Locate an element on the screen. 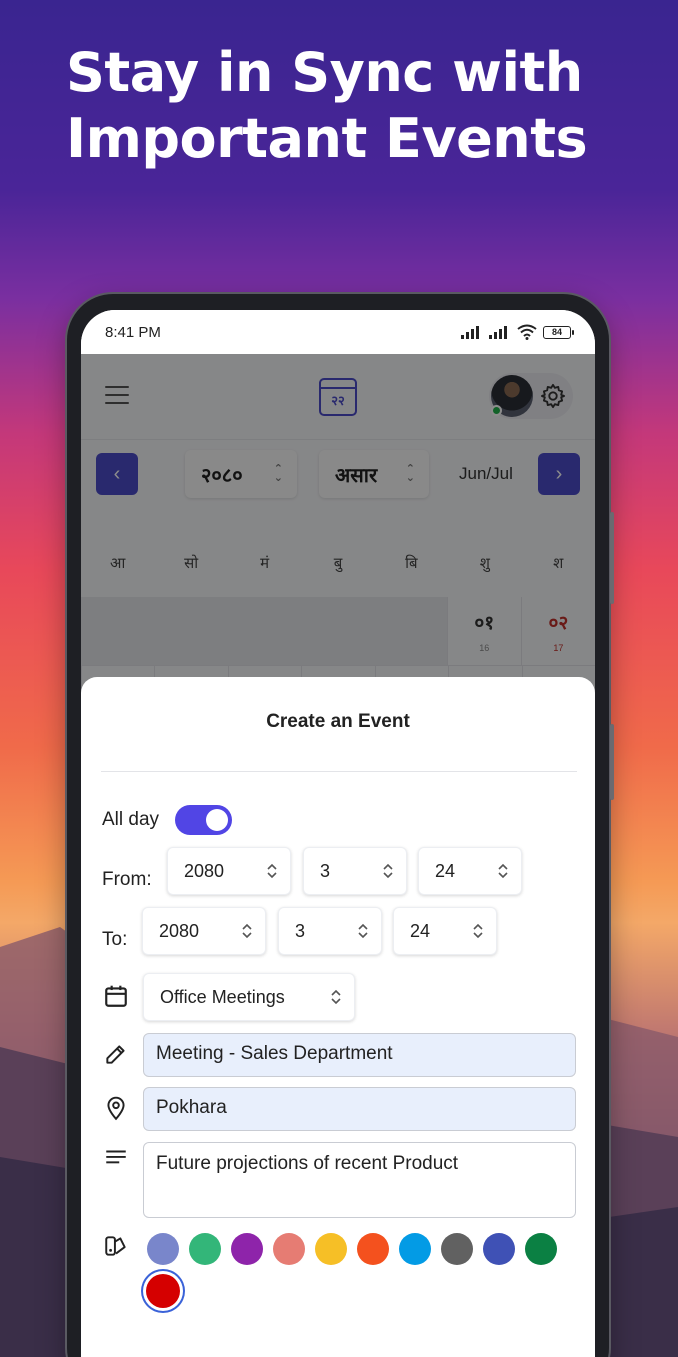 The image size is (678, 1357). wifi-icon is located at coordinates (527, 332).